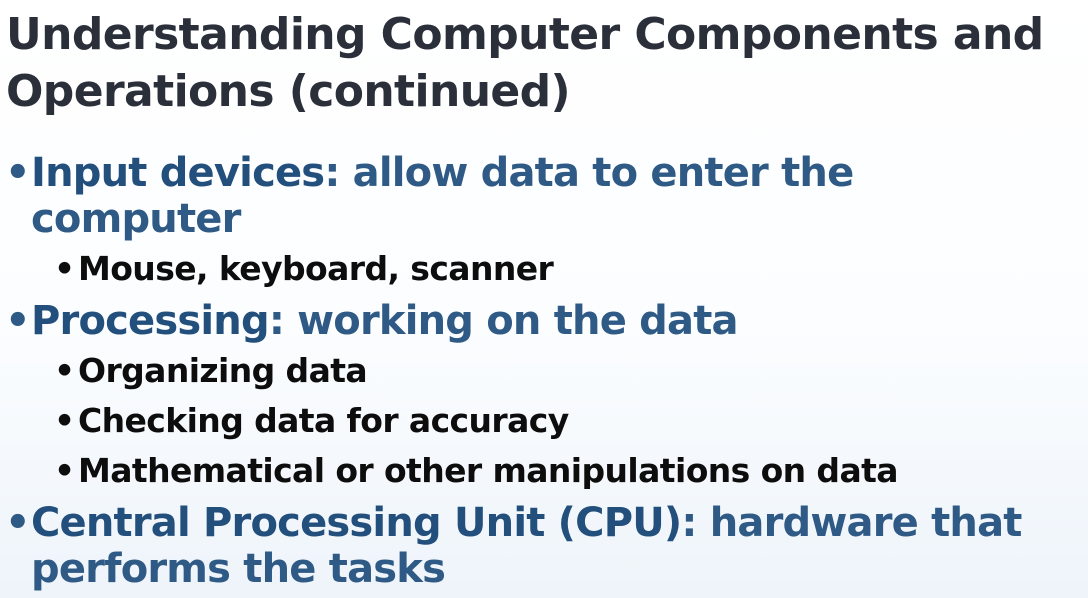 The image size is (1088, 598). What do you see at coordinates (136, 219) in the screenshot?
I see `definition-input-devices-continued: computer` at bounding box center [136, 219].